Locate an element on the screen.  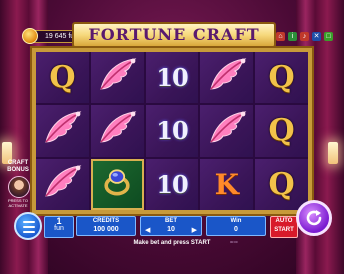
game-title-plate: FORTUNE CRAFT is located at coordinates (174, 35).